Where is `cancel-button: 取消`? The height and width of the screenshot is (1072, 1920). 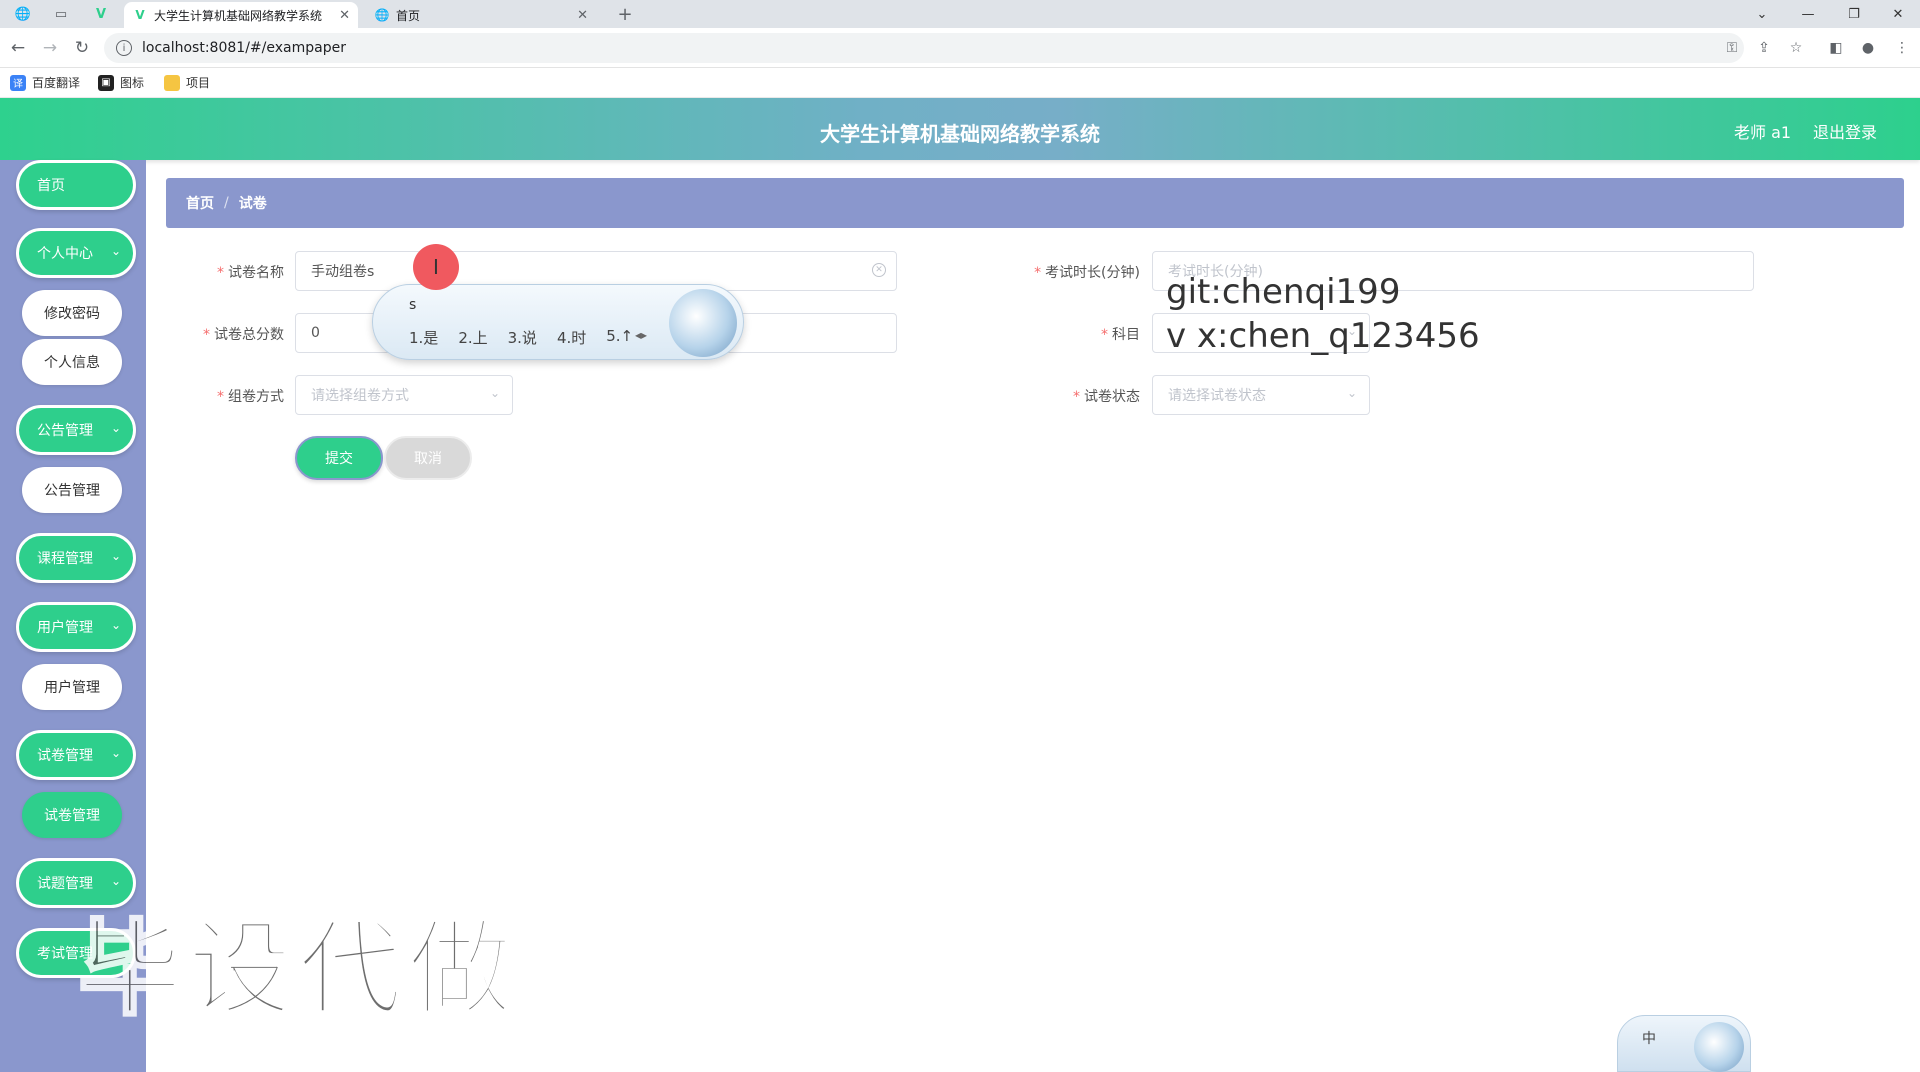
cancel-button: 取消 is located at coordinates (428, 458).